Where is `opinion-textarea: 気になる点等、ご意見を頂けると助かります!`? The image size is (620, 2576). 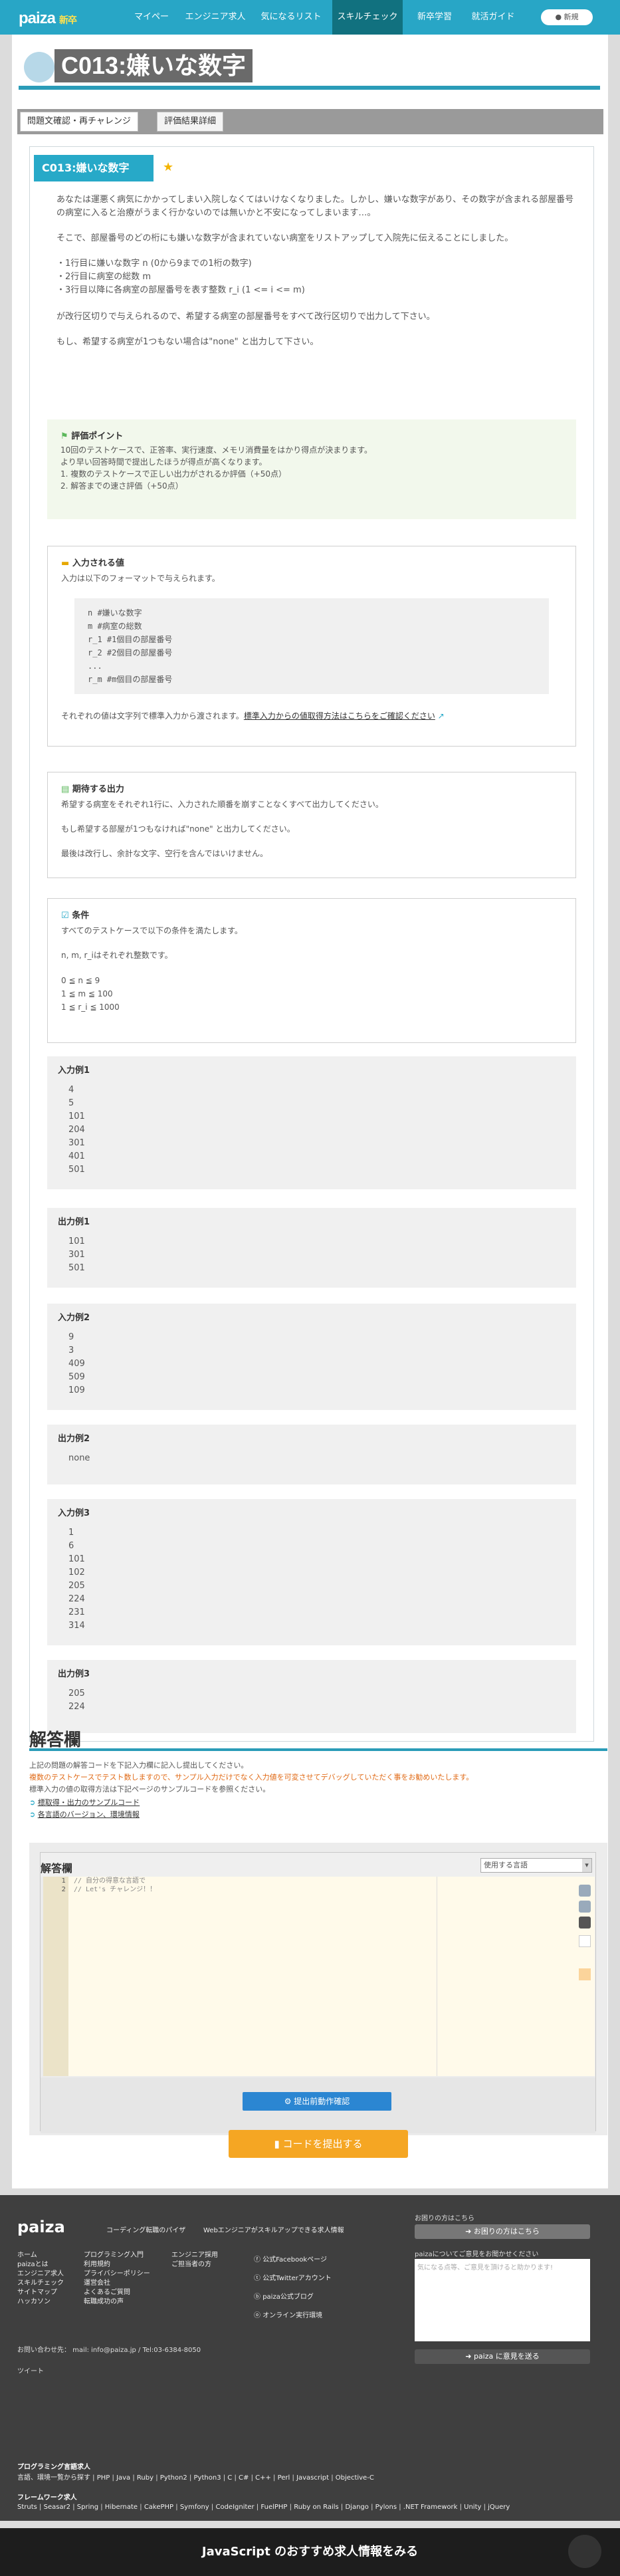 opinion-textarea: 気になる点等、ご意見を頂けると助かります! is located at coordinates (502, 2300).